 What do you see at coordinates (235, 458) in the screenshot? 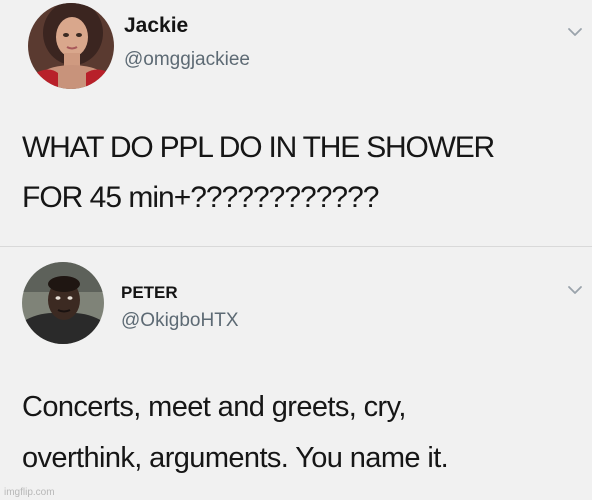
I see `tweet-text-line: overthink, arguments. You name it.` at bounding box center [235, 458].